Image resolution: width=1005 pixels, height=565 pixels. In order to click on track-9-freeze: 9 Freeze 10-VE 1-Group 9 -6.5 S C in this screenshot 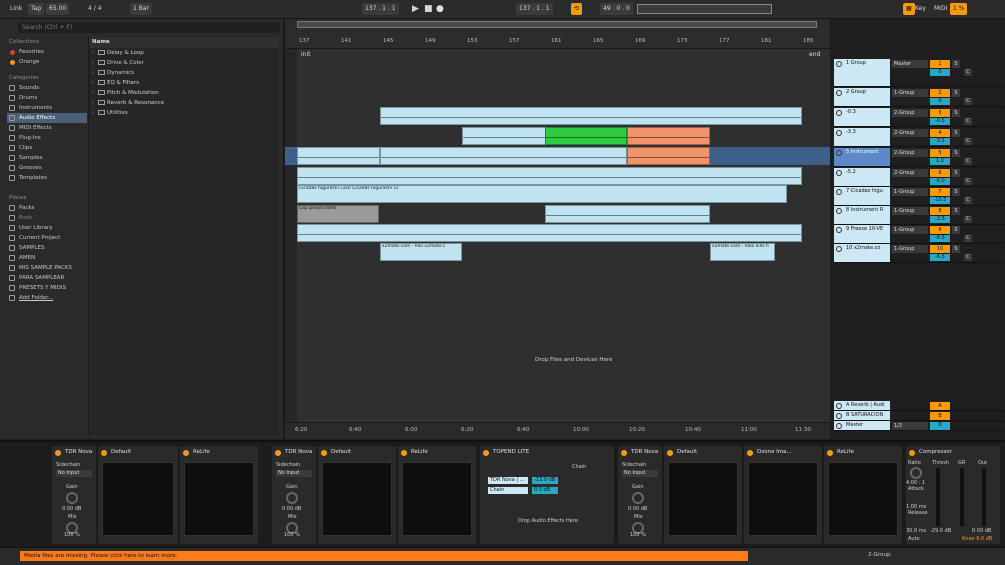, I will do `click(919, 234)`.